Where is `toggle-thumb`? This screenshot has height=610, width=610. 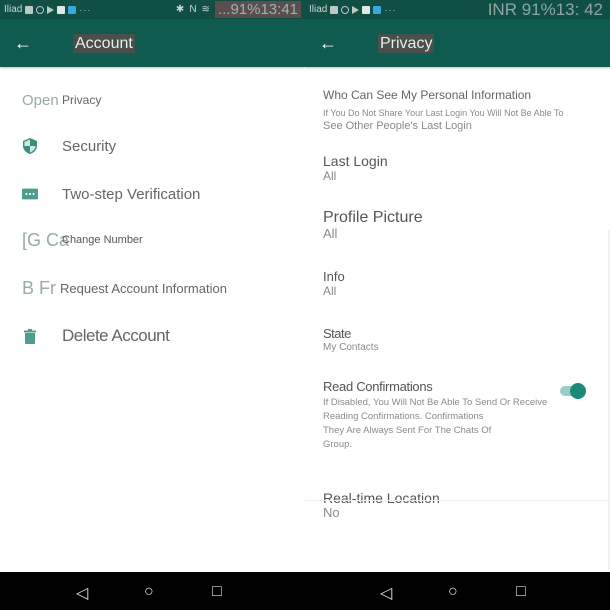 toggle-thumb is located at coordinates (578, 391).